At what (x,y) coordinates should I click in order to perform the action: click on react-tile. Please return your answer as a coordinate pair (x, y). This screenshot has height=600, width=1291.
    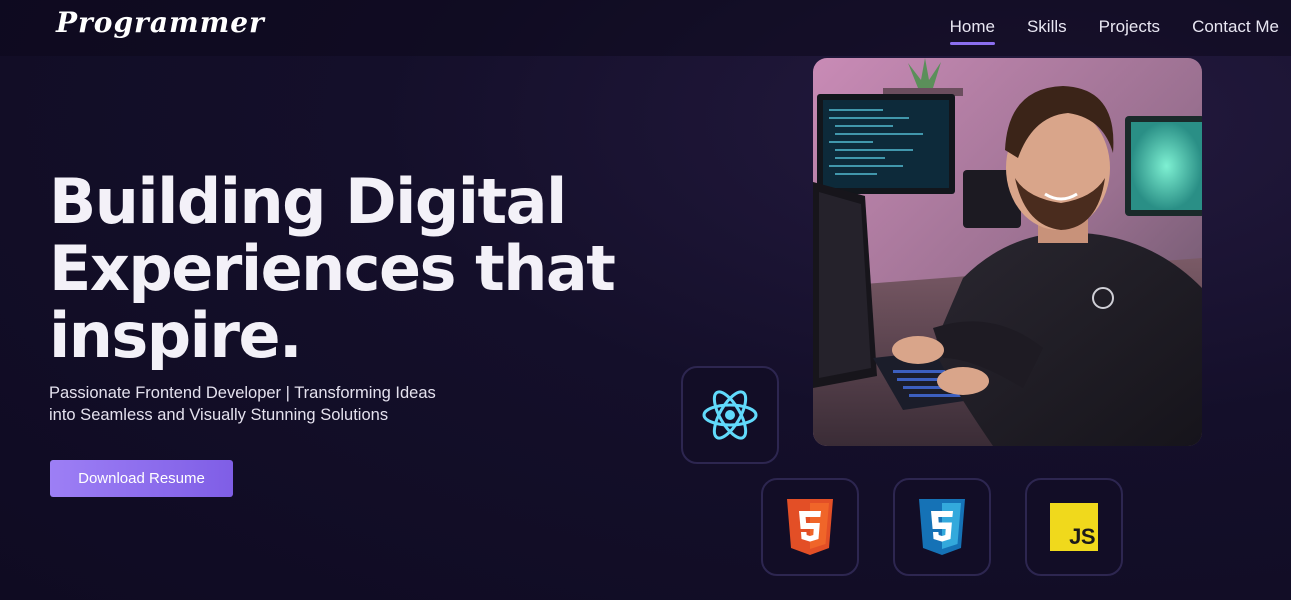
    Looking at the image, I should click on (730, 415).